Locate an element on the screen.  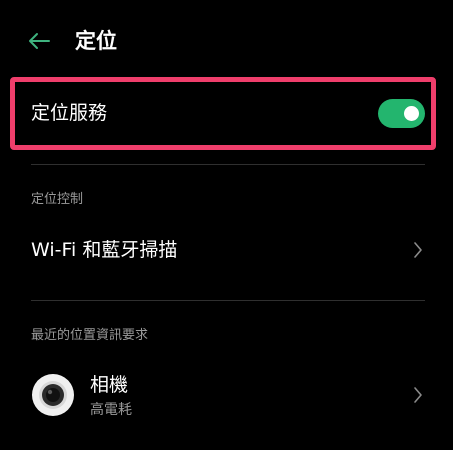
wifi-bluetooth-scan-label: Wi-Fi 和藍牙掃描 is located at coordinates (104, 250).